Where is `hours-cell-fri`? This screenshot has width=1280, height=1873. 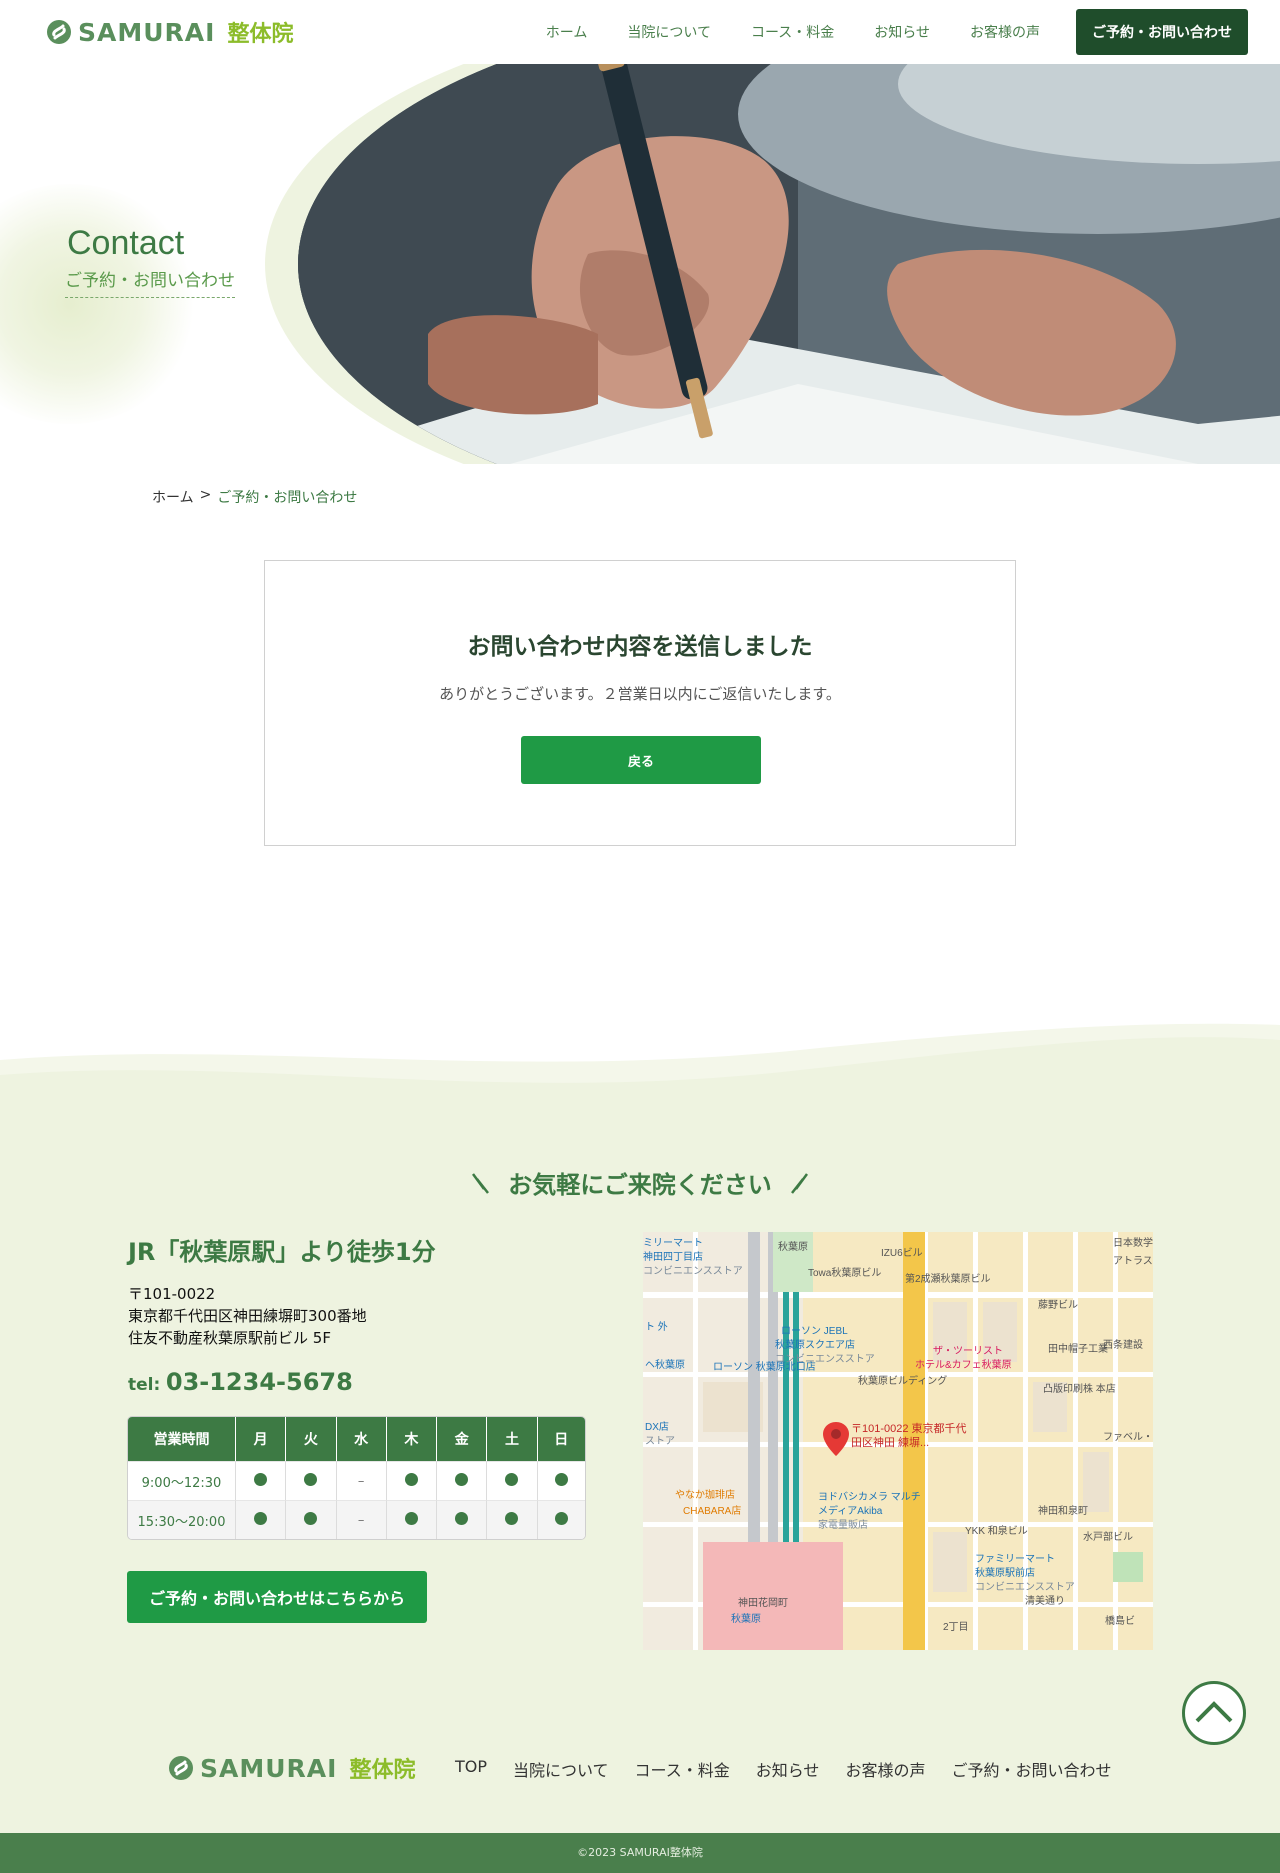
hours-cell-fri is located at coordinates (462, 1519).